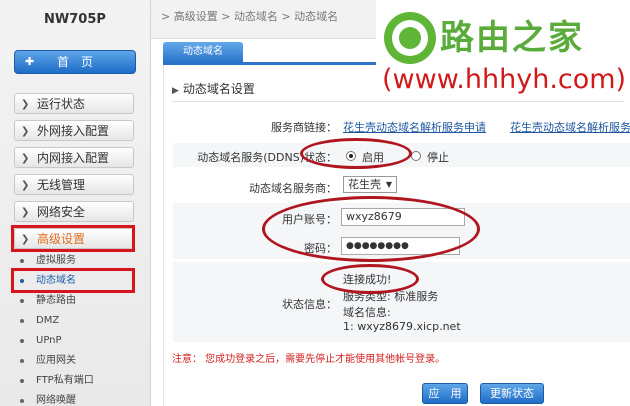 This screenshot has height=406, width=630. Describe the element at coordinates (570, 127) in the screenshot. I see `provider-service-link: 花生壳动态域名解析服务` at that location.